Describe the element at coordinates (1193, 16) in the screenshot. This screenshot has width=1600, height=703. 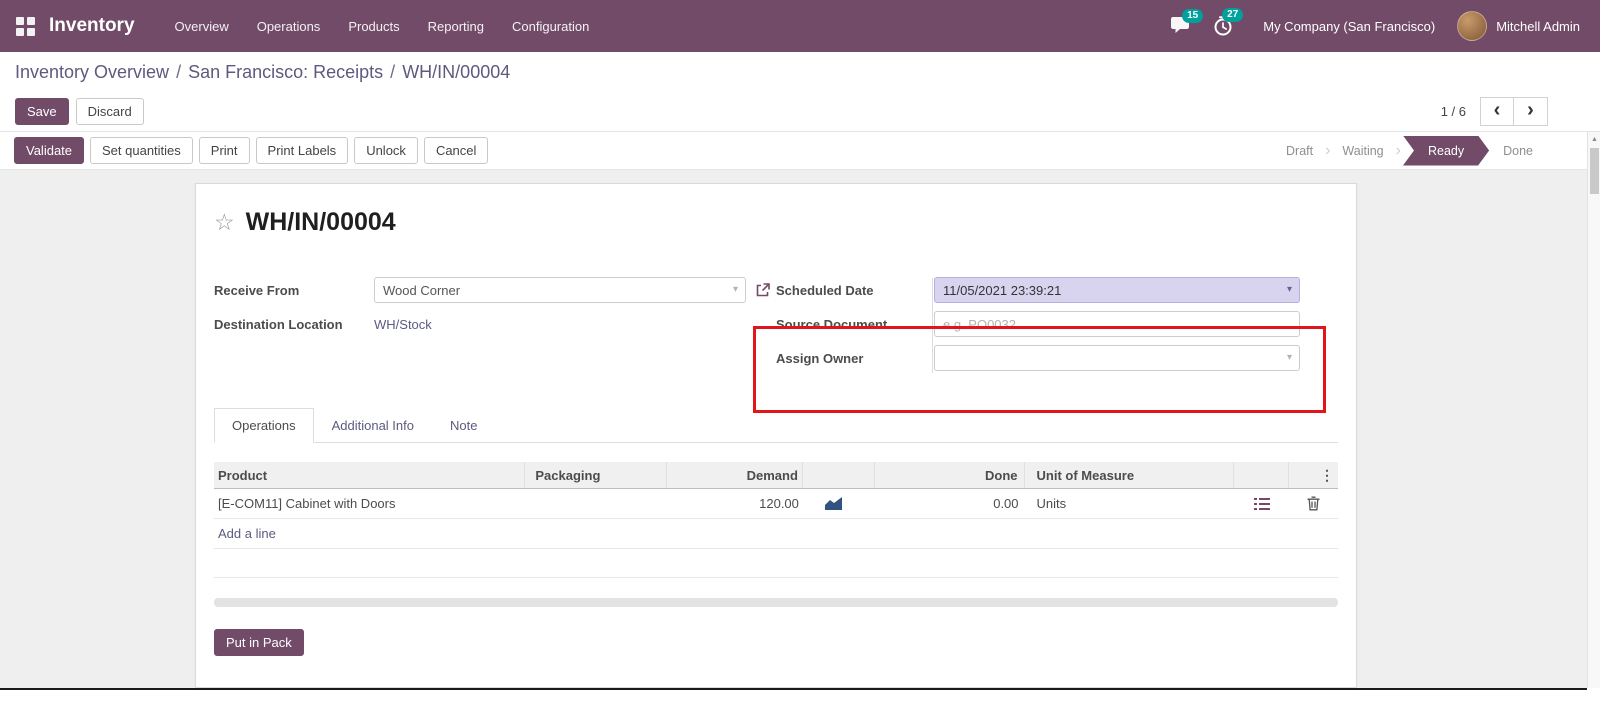
I see `messages-count-badge: 15` at that location.